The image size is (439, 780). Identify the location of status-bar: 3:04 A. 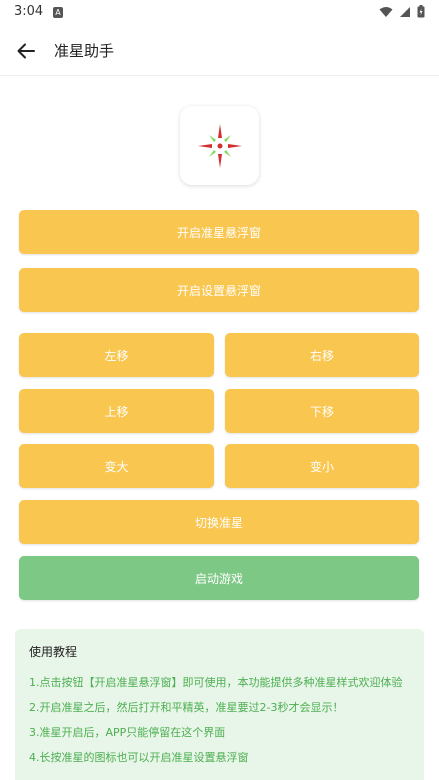
(219, 13).